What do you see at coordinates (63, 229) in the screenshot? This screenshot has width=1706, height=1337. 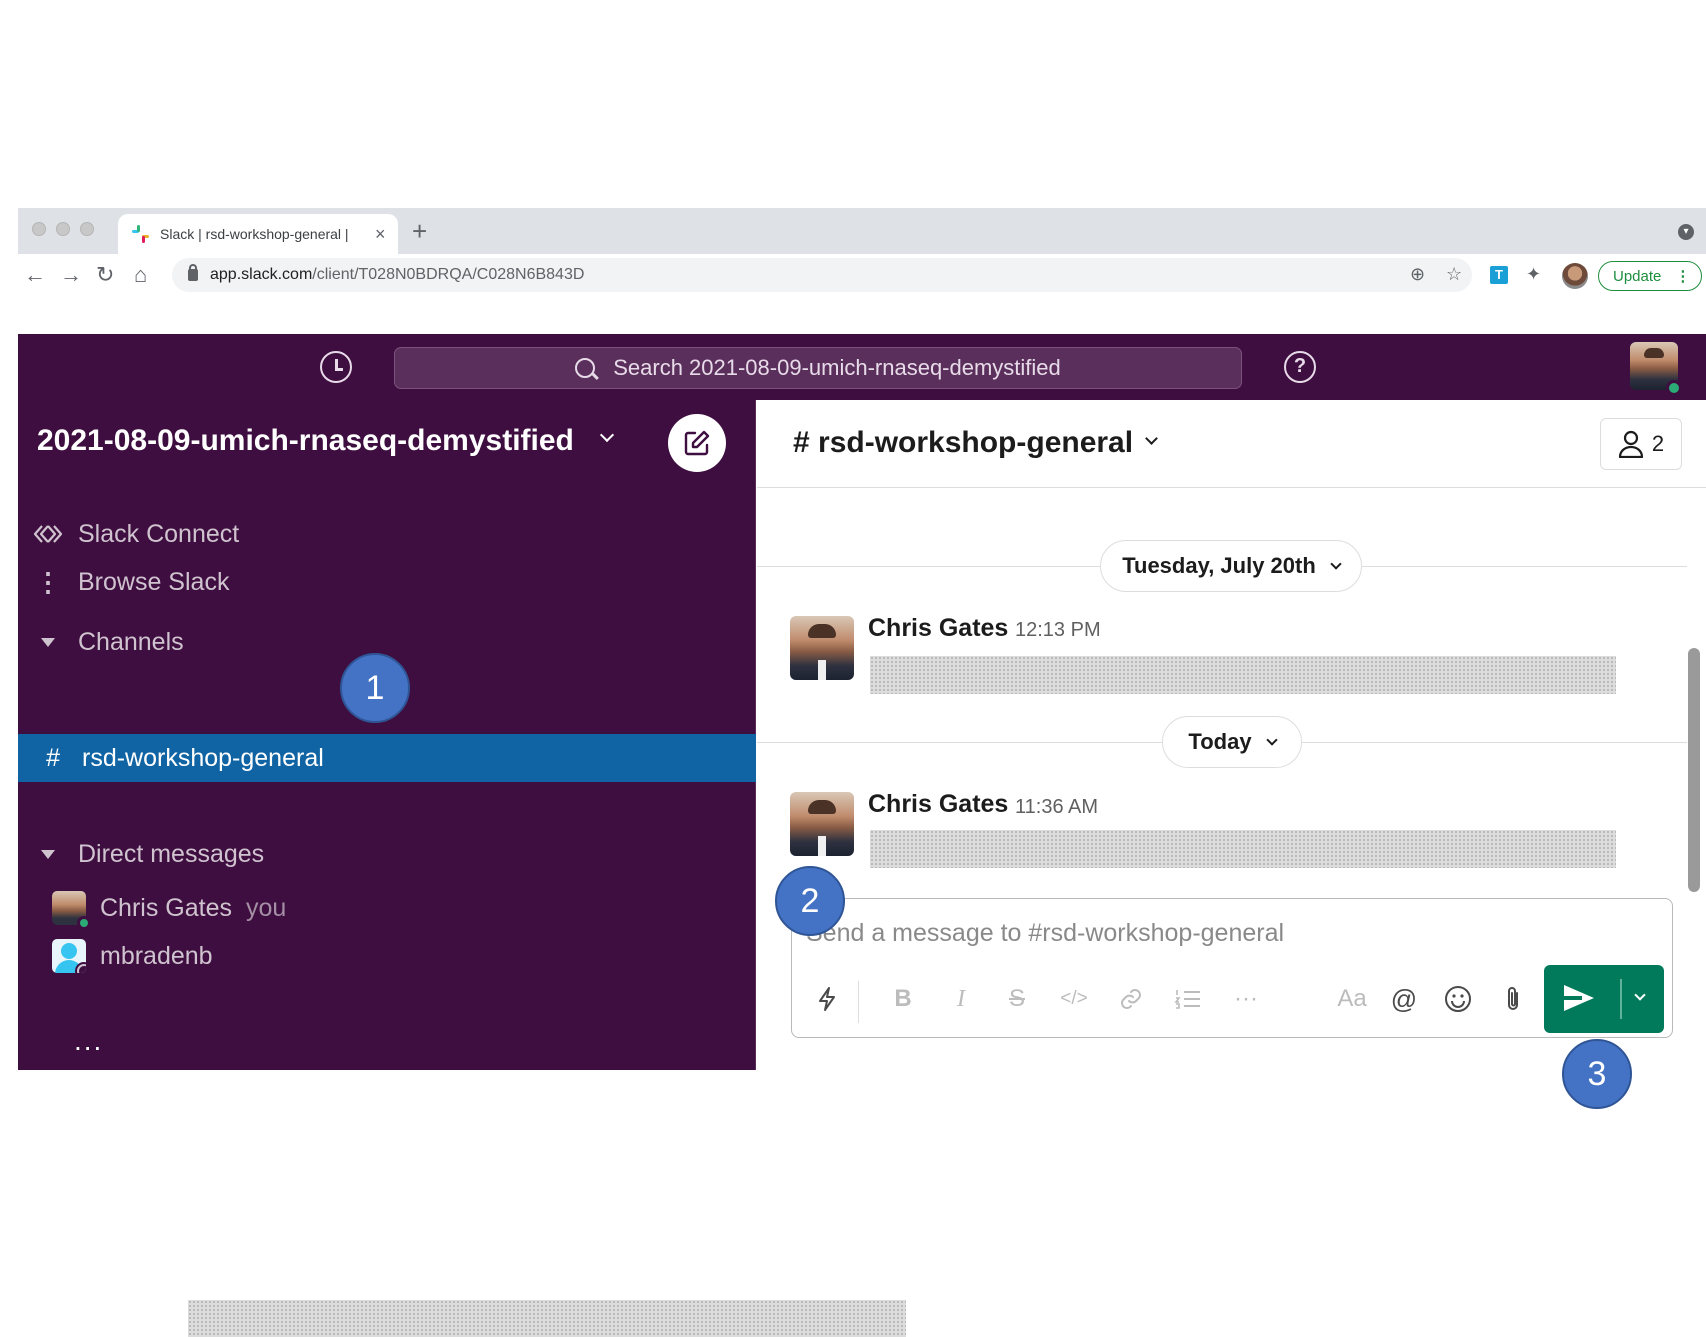 I see `window-minimize-dot` at bounding box center [63, 229].